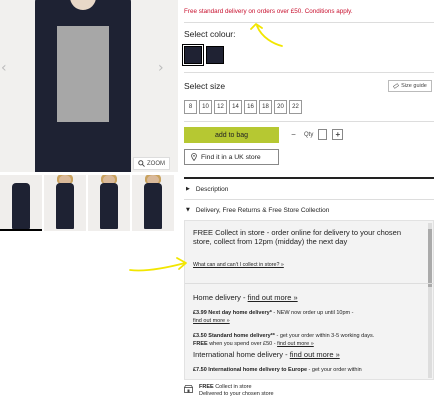 This screenshot has width=441, height=400. Describe the element at coordinates (430, 300) in the screenshot. I see `panel-scrollbar` at that location.